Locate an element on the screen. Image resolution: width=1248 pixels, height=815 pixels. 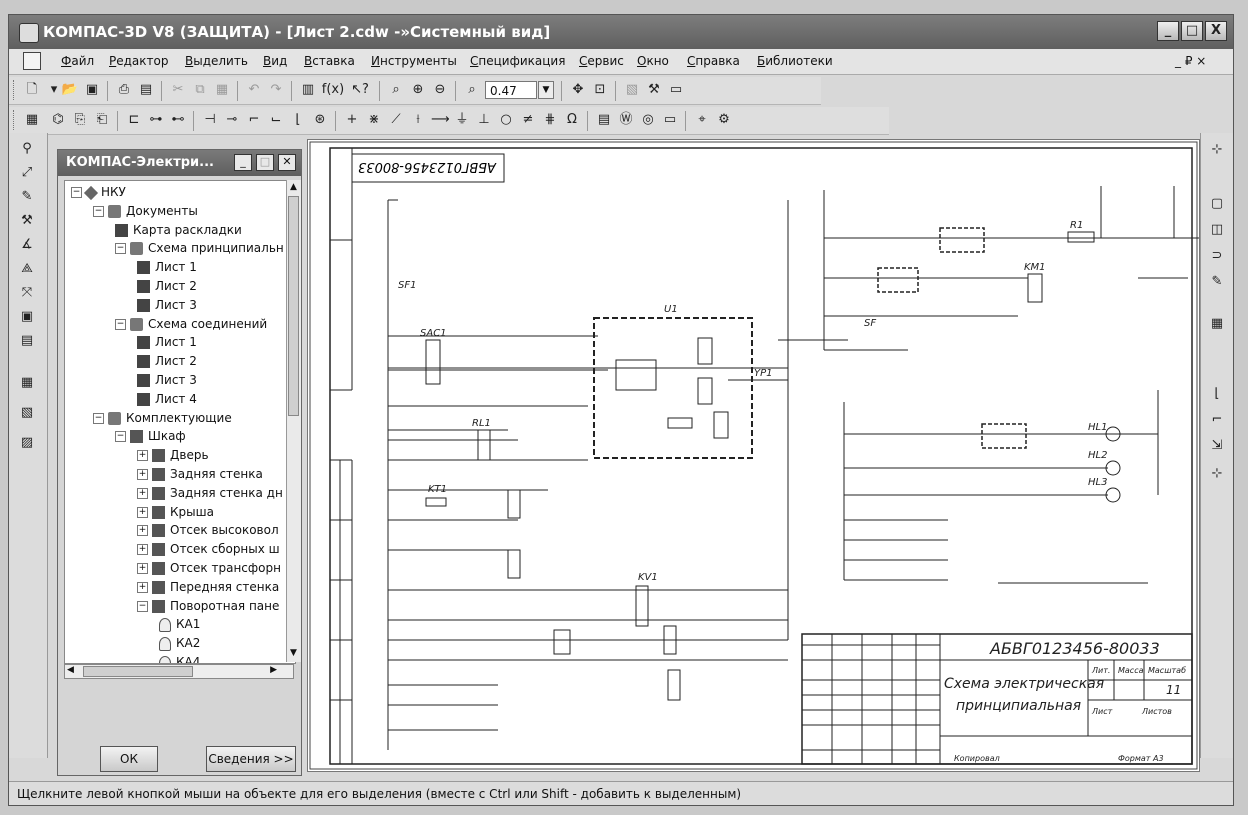
table-icon: ▤ is located at coordinates (604, 120).